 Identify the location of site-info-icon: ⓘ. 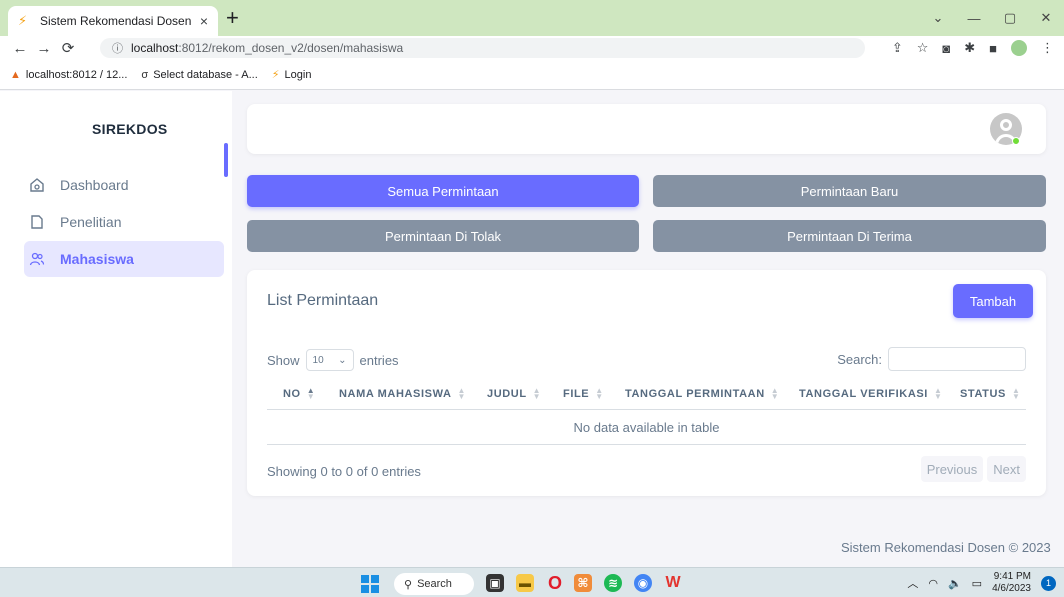
(117, 48).